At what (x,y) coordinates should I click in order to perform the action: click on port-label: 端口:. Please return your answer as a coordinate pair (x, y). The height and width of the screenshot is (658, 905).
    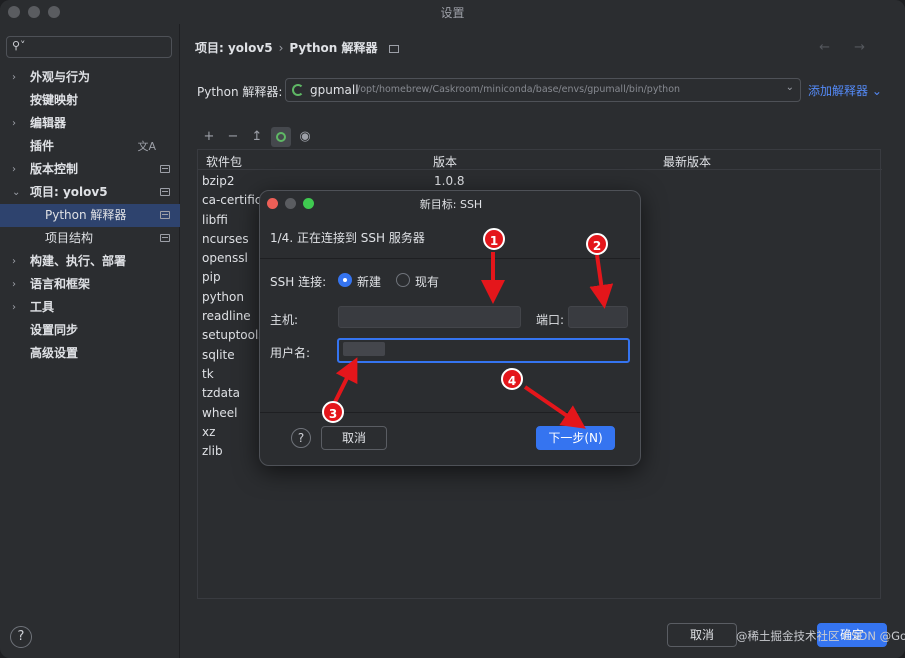
    Looking at the image, I should click on (550, 320).